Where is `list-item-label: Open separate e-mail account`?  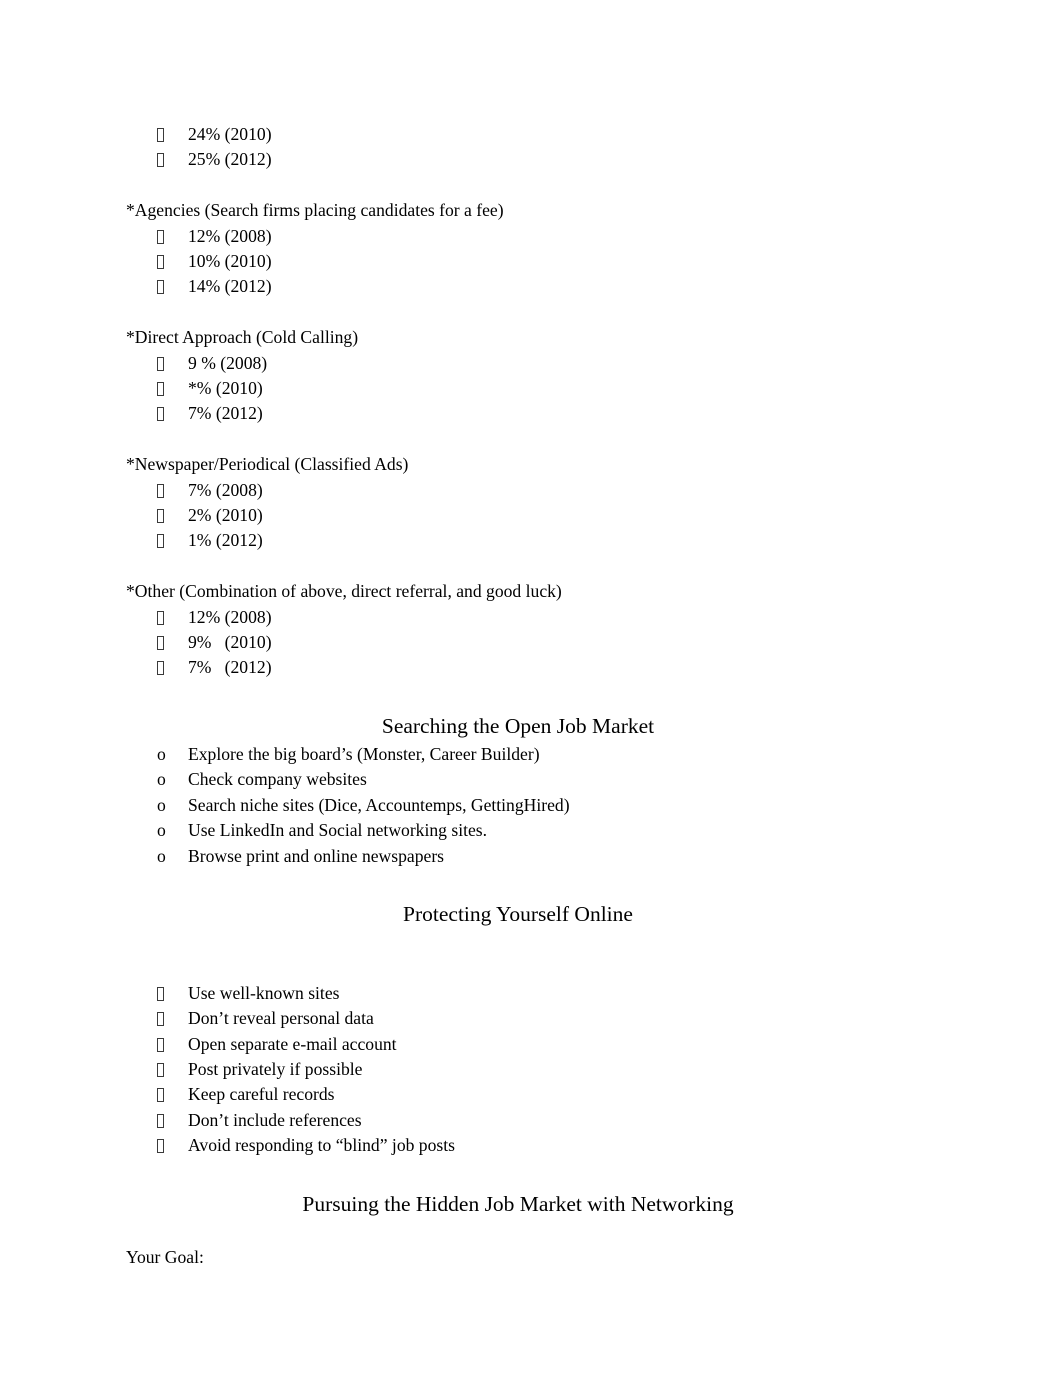 list-item-label: Open separate e-mail account is located at coordinates (292, 1043).